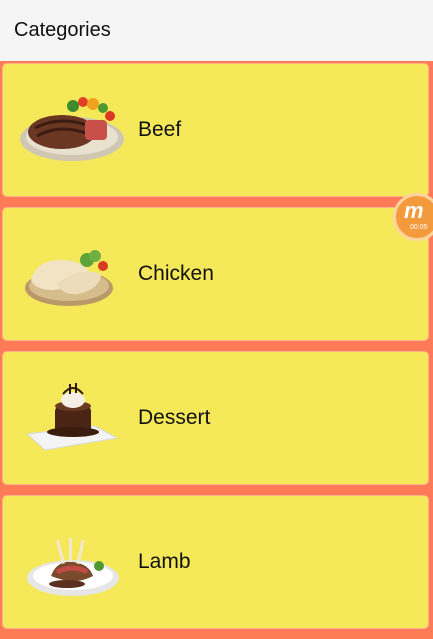  What do you see at coordinates (69, 278) in the screenshot?
I see `chicken-legs-plate-image` at bounding box center [69, 278].